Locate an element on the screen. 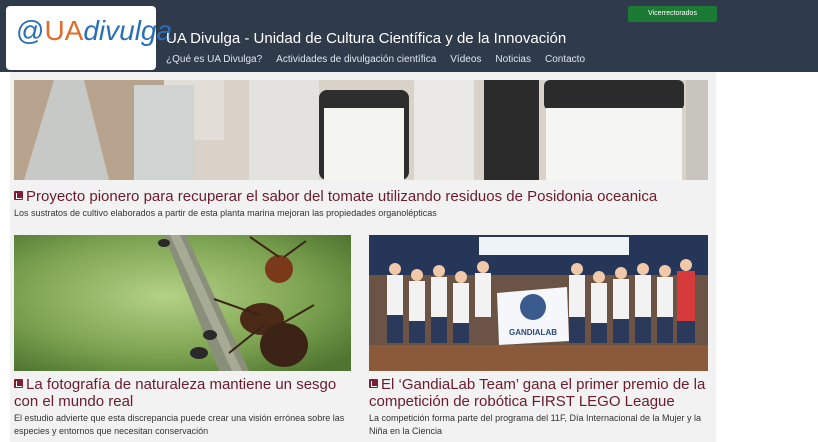 Image resolution: width=818 pixels, height=442 pixels. article-photo-ant is located at coordinates (182, 303).